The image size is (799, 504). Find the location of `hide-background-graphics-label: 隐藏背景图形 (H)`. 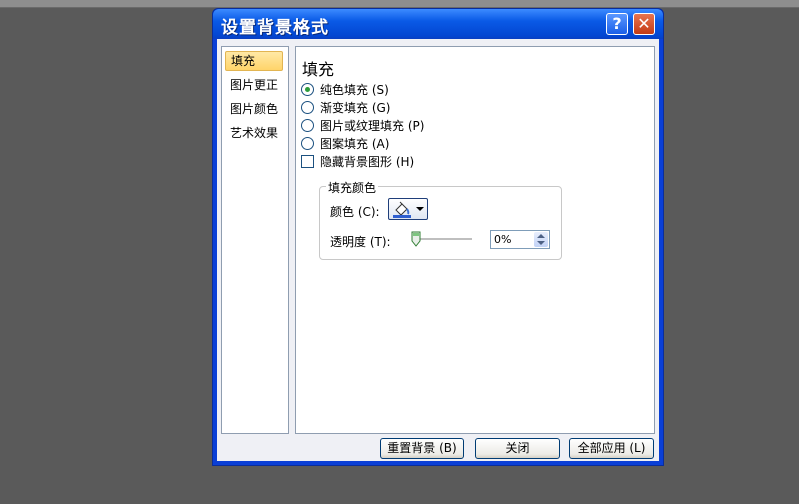

hide-background-graphics-label: 隐藏背景图形 (H) is located at coordinates (367, 162).